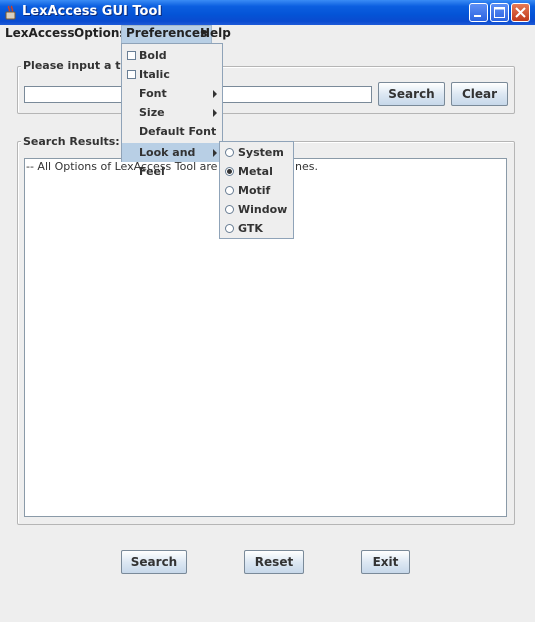  I want to click on results-panel-label: Search Results:, so click(71, 141).